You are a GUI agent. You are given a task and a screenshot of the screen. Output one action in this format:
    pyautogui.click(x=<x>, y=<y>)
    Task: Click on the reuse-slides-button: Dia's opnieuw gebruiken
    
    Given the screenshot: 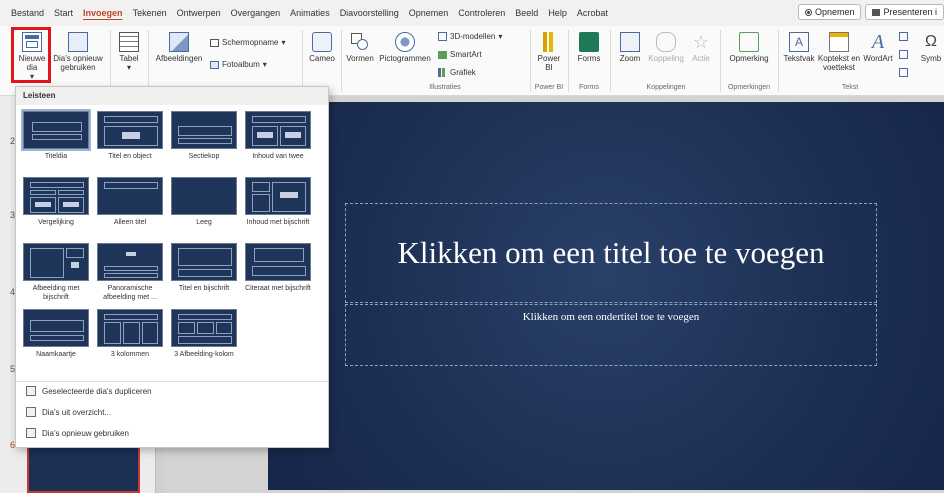 What is the action you would take?
    pyautogui.click(x=78, y=52)
    